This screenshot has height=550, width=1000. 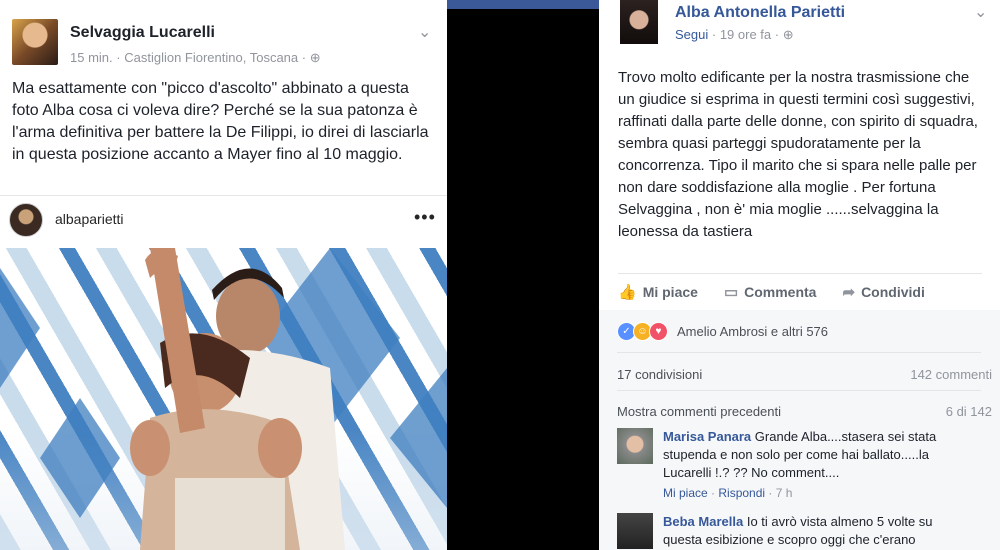 I want to click on comments-count: 142 commenti, so click(x=951, y=374).